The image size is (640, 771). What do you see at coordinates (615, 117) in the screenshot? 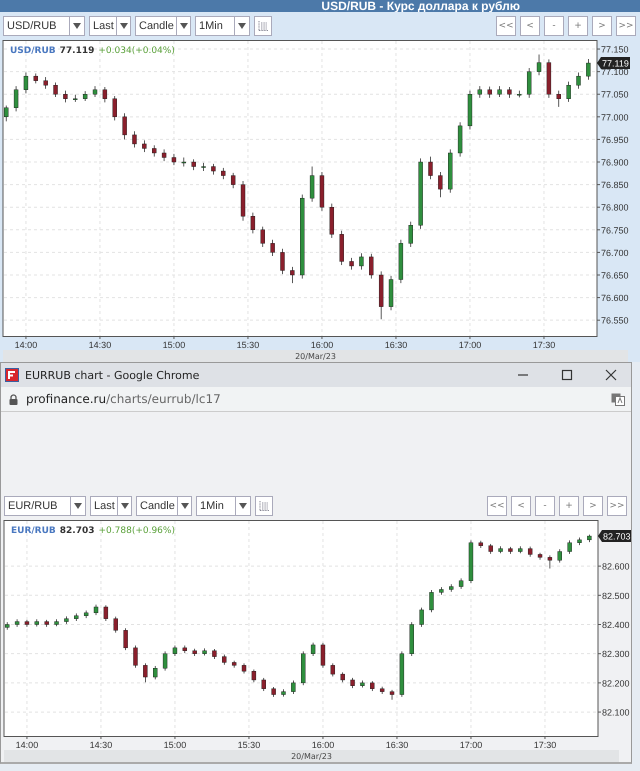
I see `price-axis-label: 77.000` at bounding box center [615, 117].